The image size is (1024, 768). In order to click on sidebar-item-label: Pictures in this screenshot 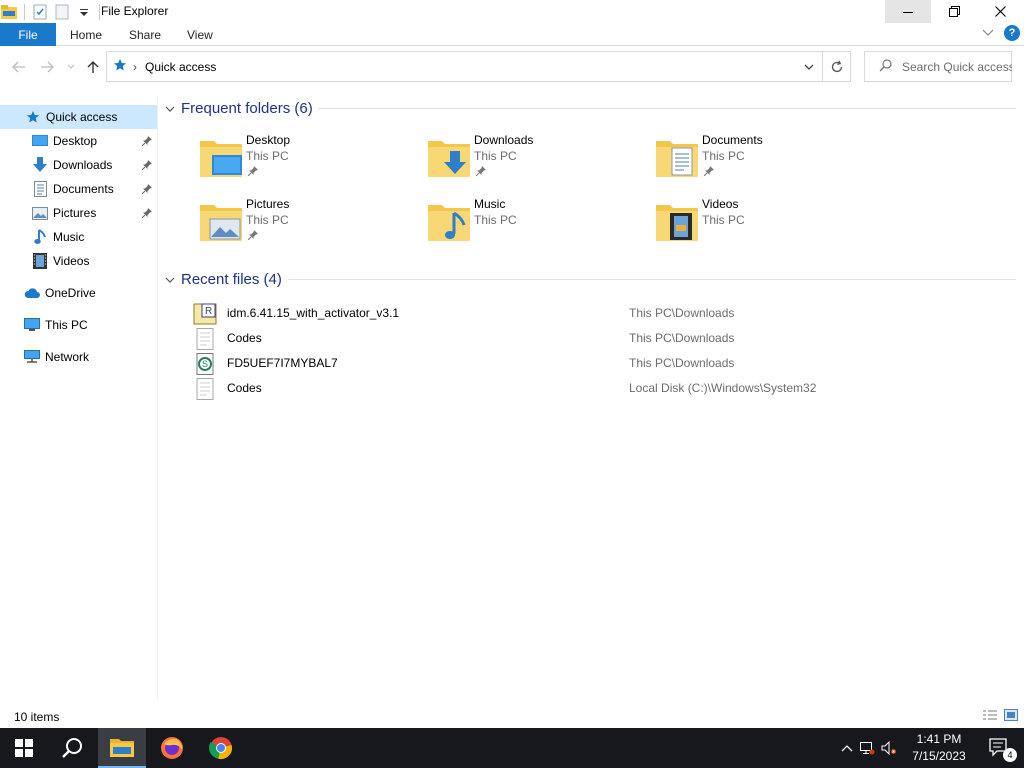, I will do `click(75, 213)`.